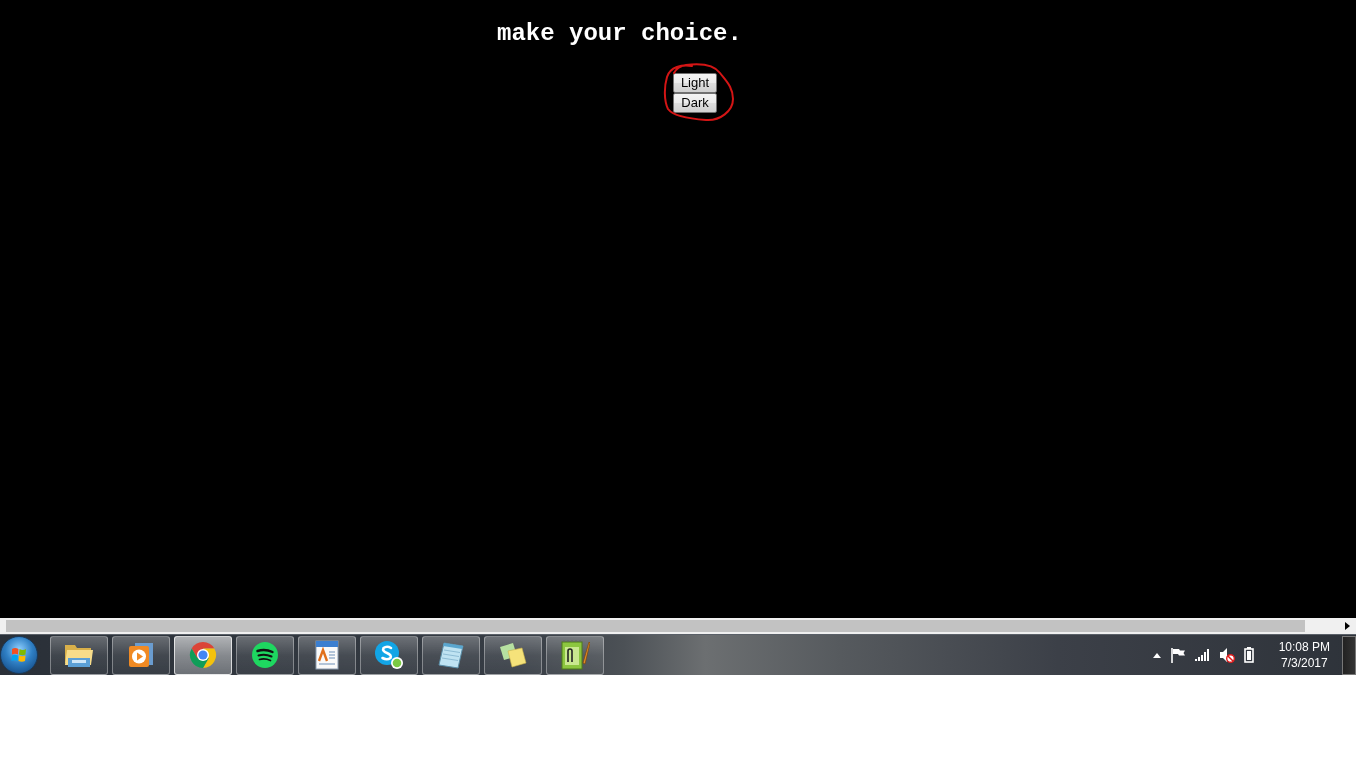 The width and height of the screenshot is (1366, 768). I want to click on round-logo-icon, so click(389, 655).